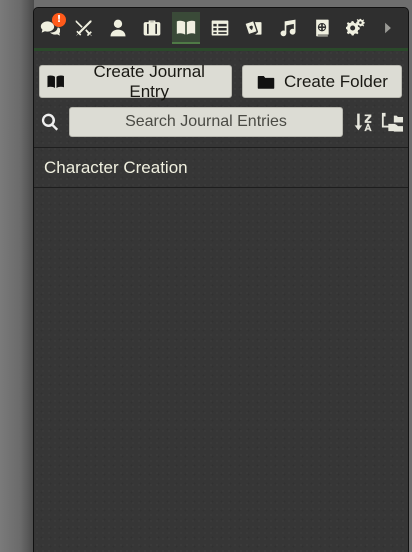 The image size is (412, 552). I want to click on tab-actors, so click(118, 28).